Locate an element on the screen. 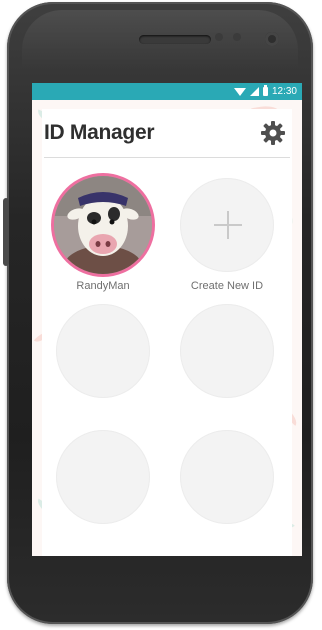  profile-avatar is located at coordinates (103, 225).